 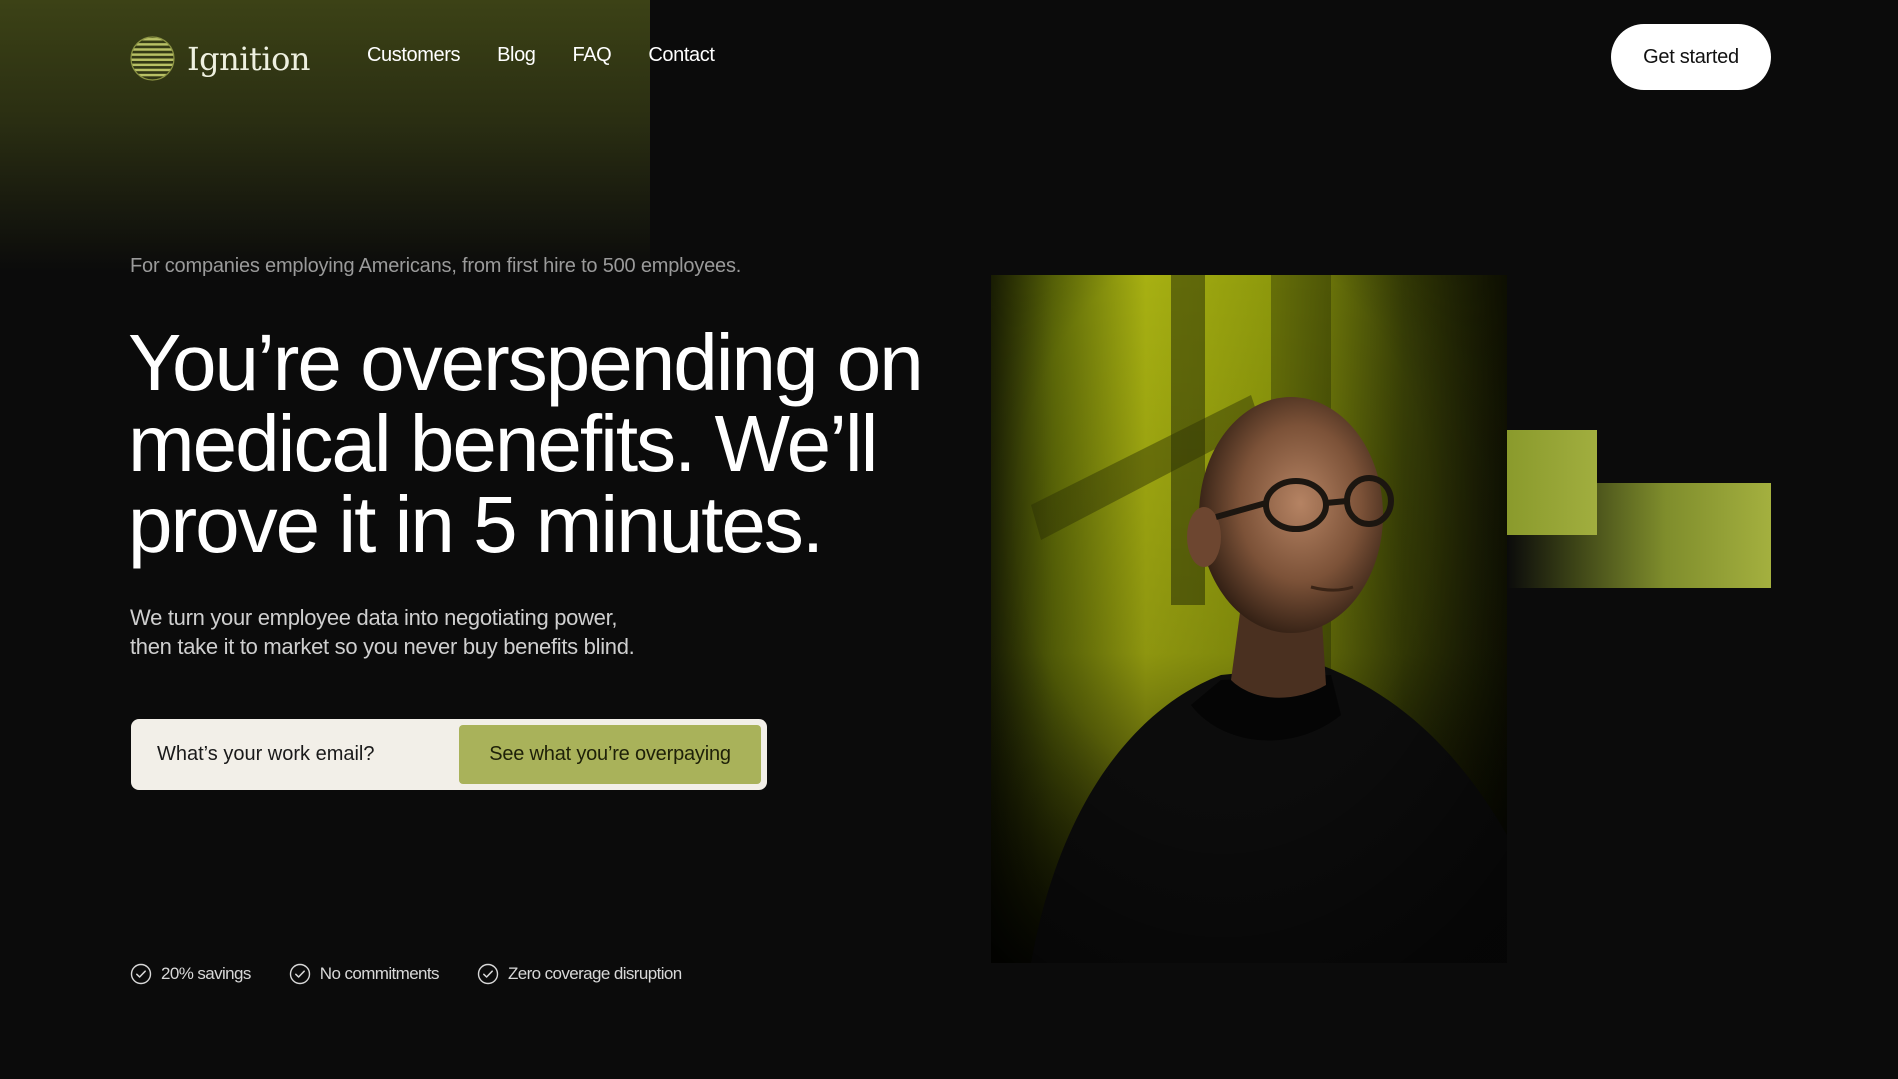 I want to click on headline-line: prove it in 5 minutes., so click(x=476, y=524).